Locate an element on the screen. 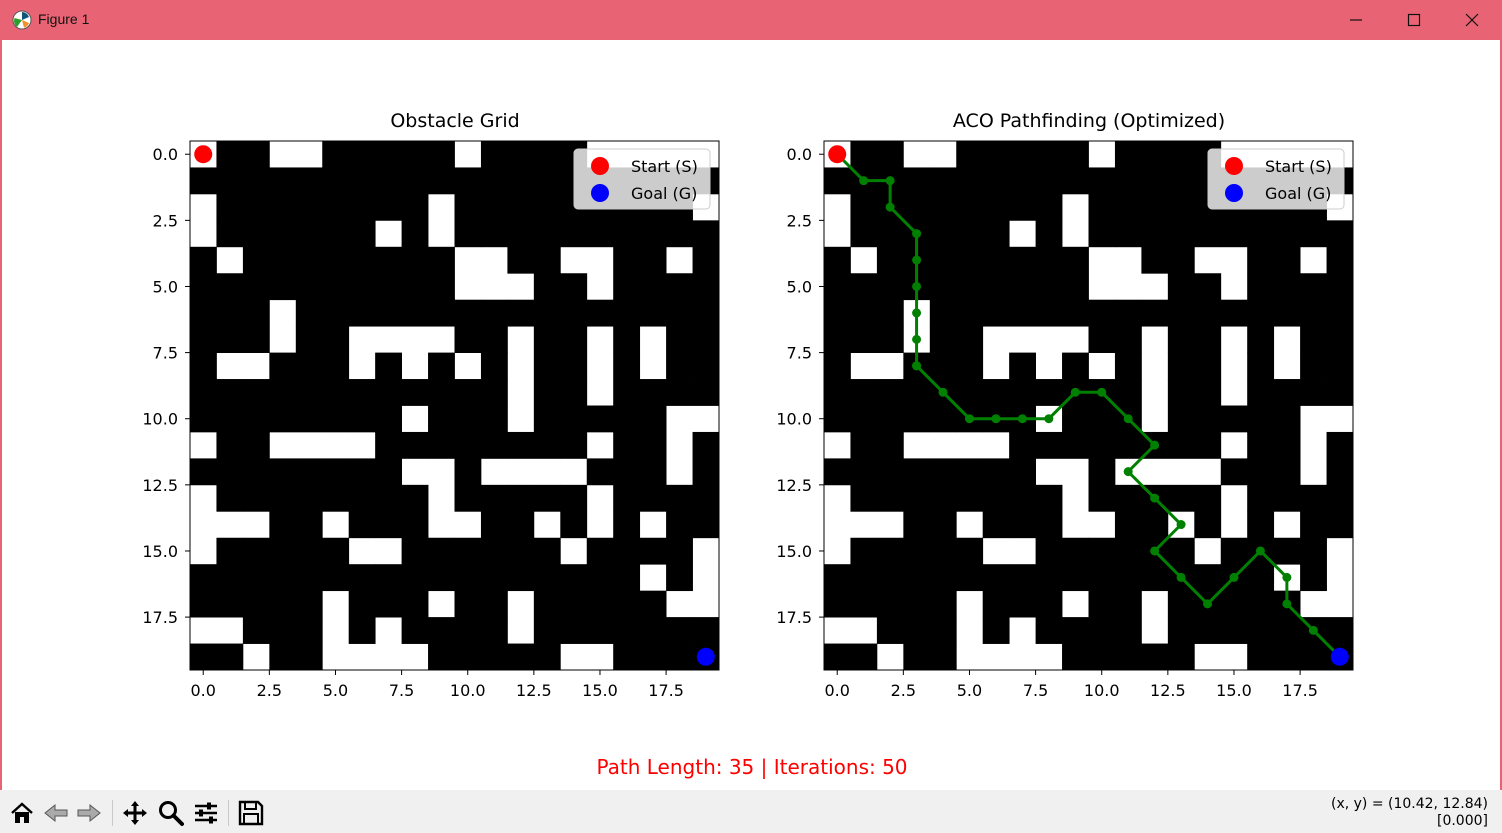 This screenshot has width=1502, height=833. zoom-button is located at coordinates (171, 813).